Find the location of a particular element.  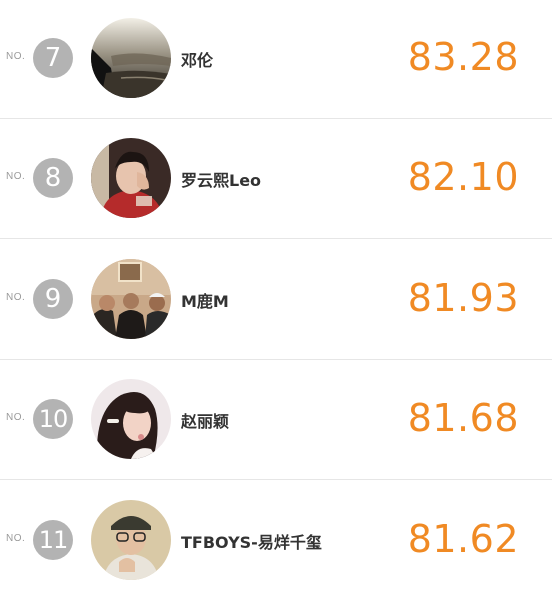

avatar-person-red-image is located at coordinates (131, 178).